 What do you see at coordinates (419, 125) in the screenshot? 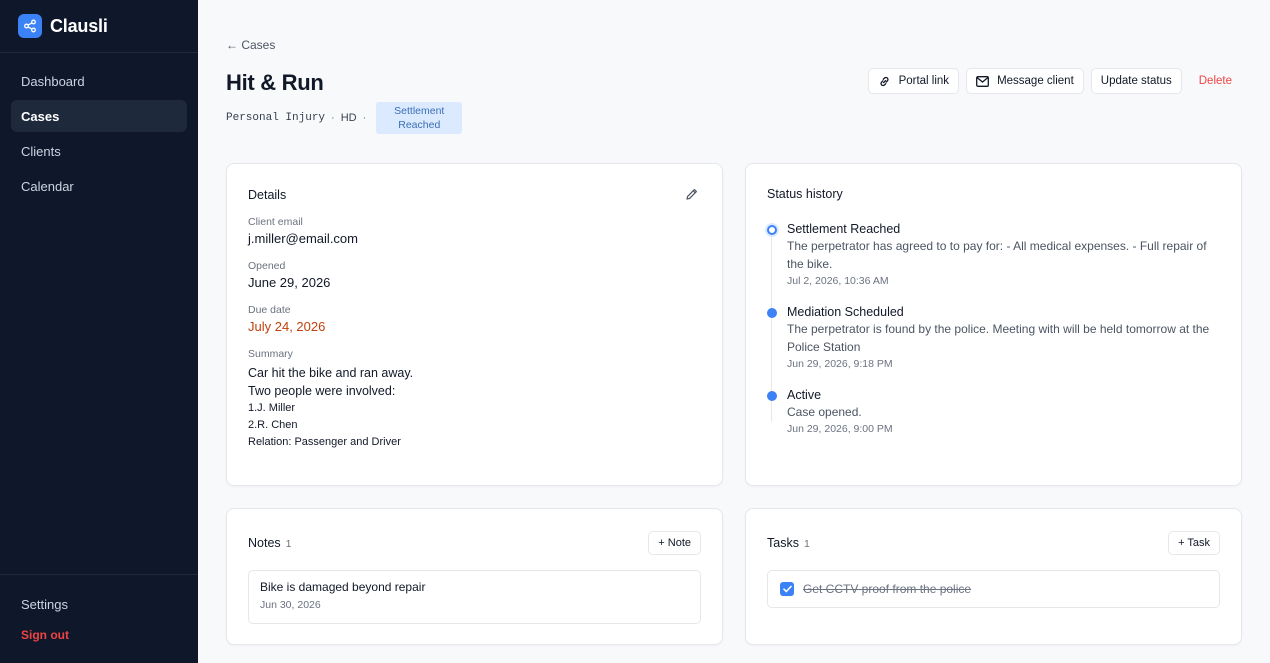
I see `status-badge-line2: Reached` at bounding box center [419, 125].